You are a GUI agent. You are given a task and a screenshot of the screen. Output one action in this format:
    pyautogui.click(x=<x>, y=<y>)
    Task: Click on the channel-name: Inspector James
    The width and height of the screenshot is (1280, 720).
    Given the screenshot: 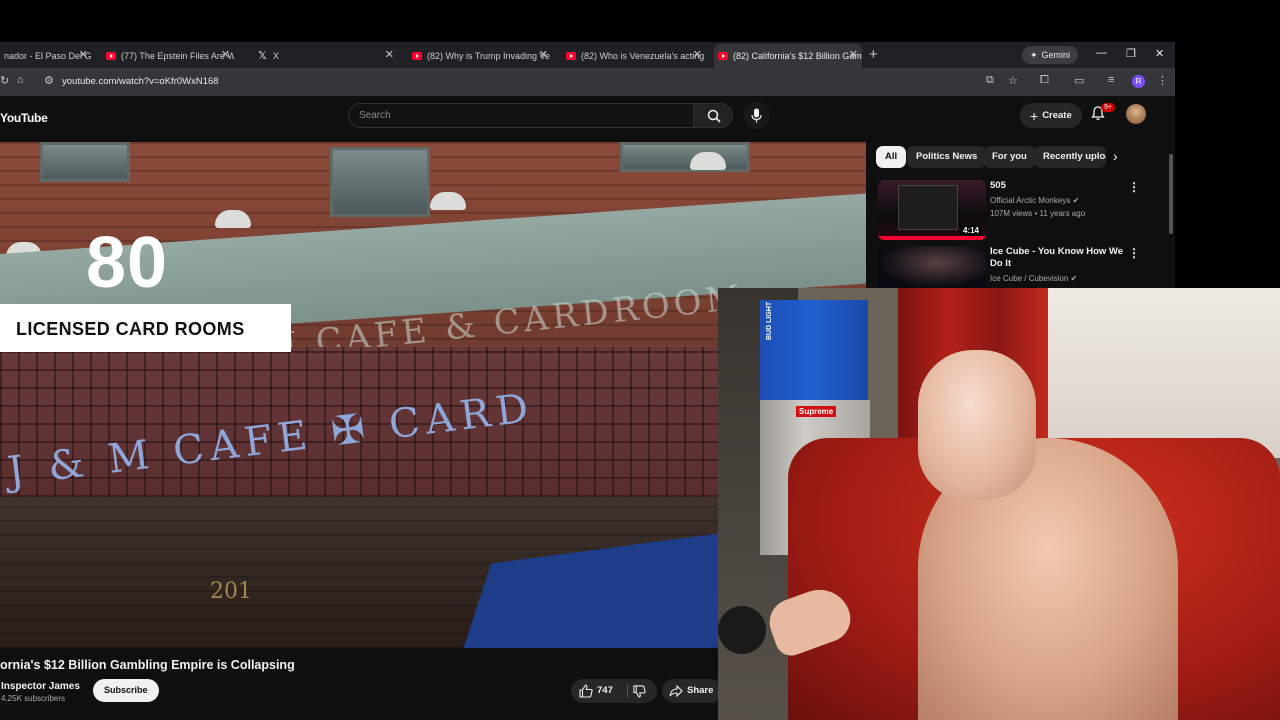 What is the action you would take?
    pyautogui.click(x=40, y=686)
    